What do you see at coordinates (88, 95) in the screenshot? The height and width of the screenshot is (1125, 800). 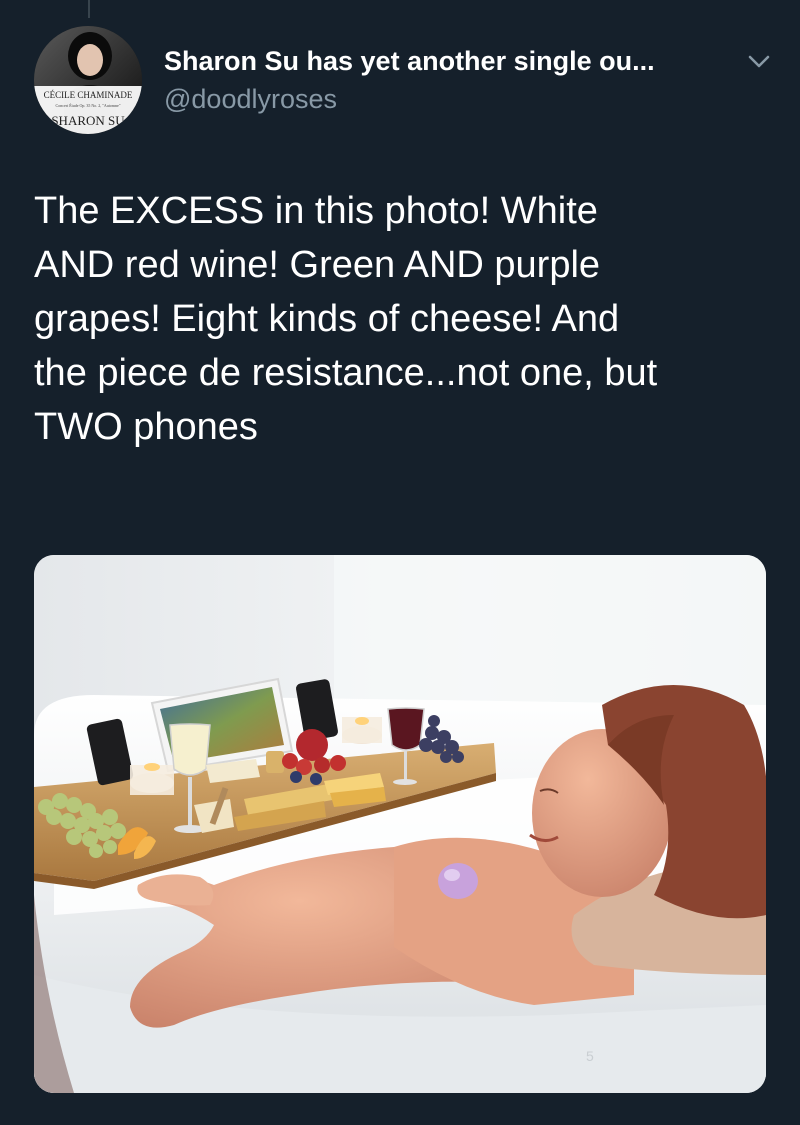 I see `avatar-text-line1: CÉCILE CHAMINADE` at bounding box center [88, 95].